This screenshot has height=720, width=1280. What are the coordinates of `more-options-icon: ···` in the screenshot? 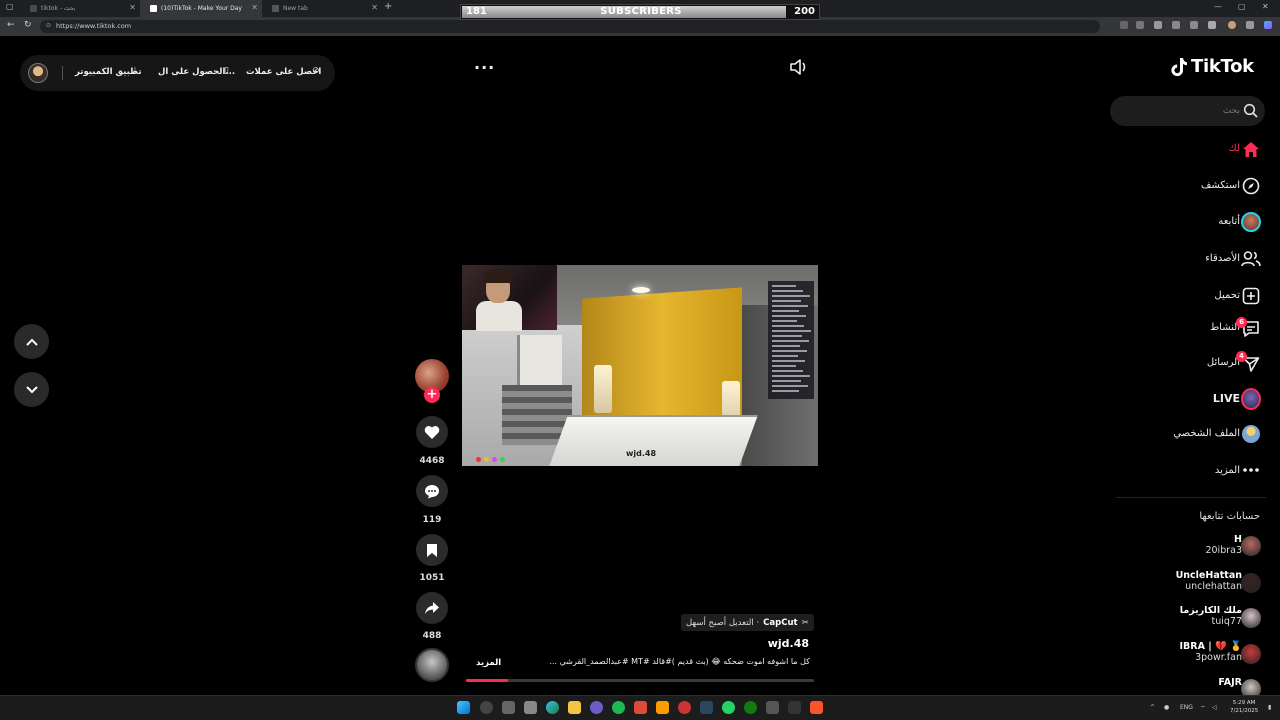 It's located at (484, 67).